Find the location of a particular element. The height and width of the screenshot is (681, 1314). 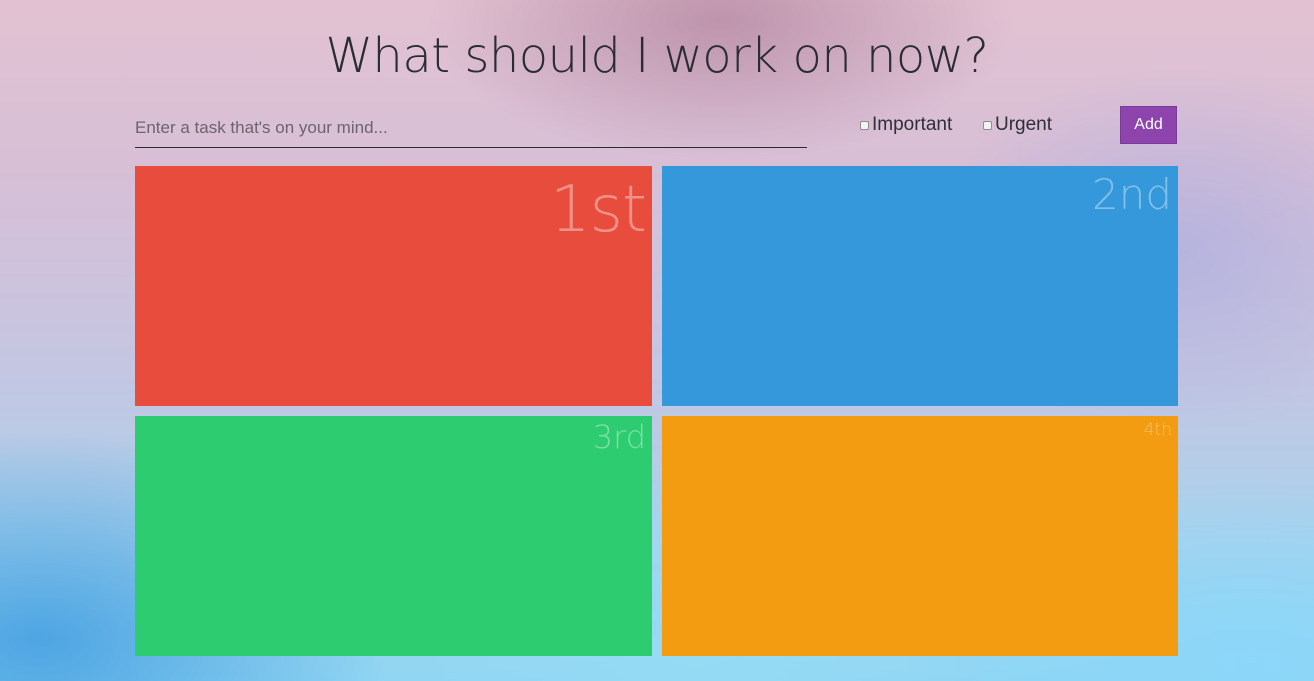

task-input is located at coordinates (471, 128).